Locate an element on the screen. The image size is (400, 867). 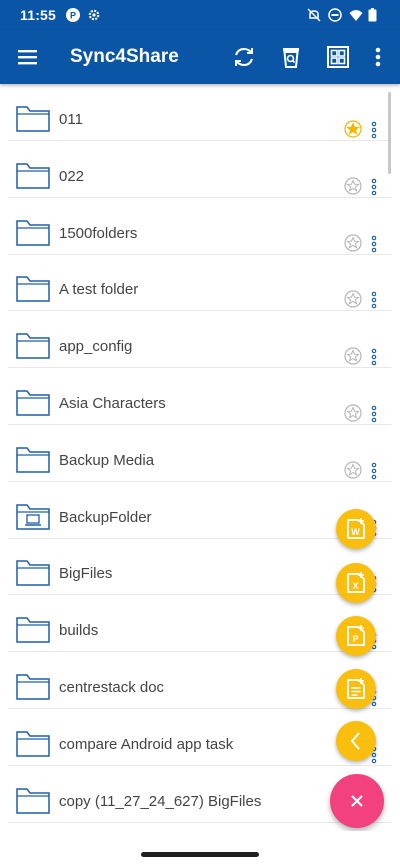
folder-row: centrestack doc is located at coordinates (199, 680).